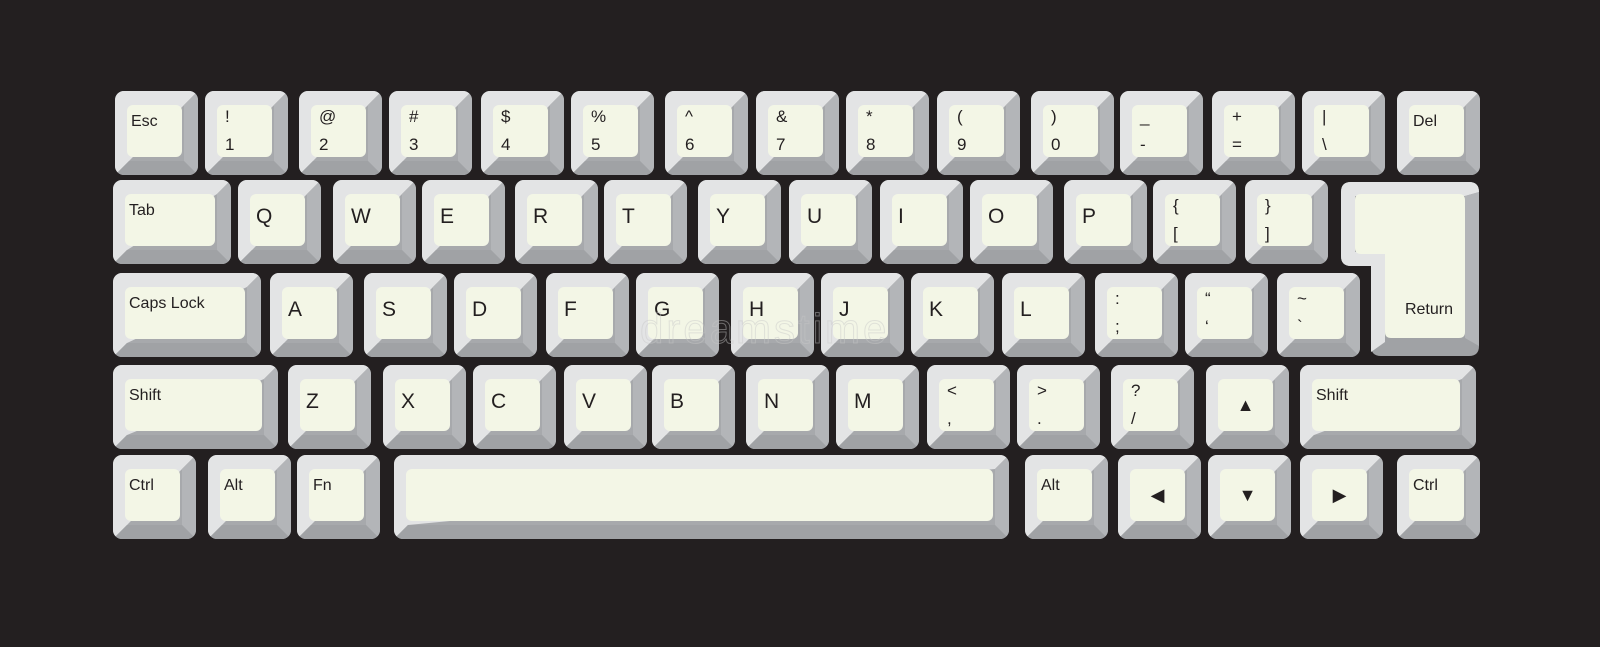  Describe the element at coordinates (424, 407) in the screenshot. I see `key-x: X` at that location.